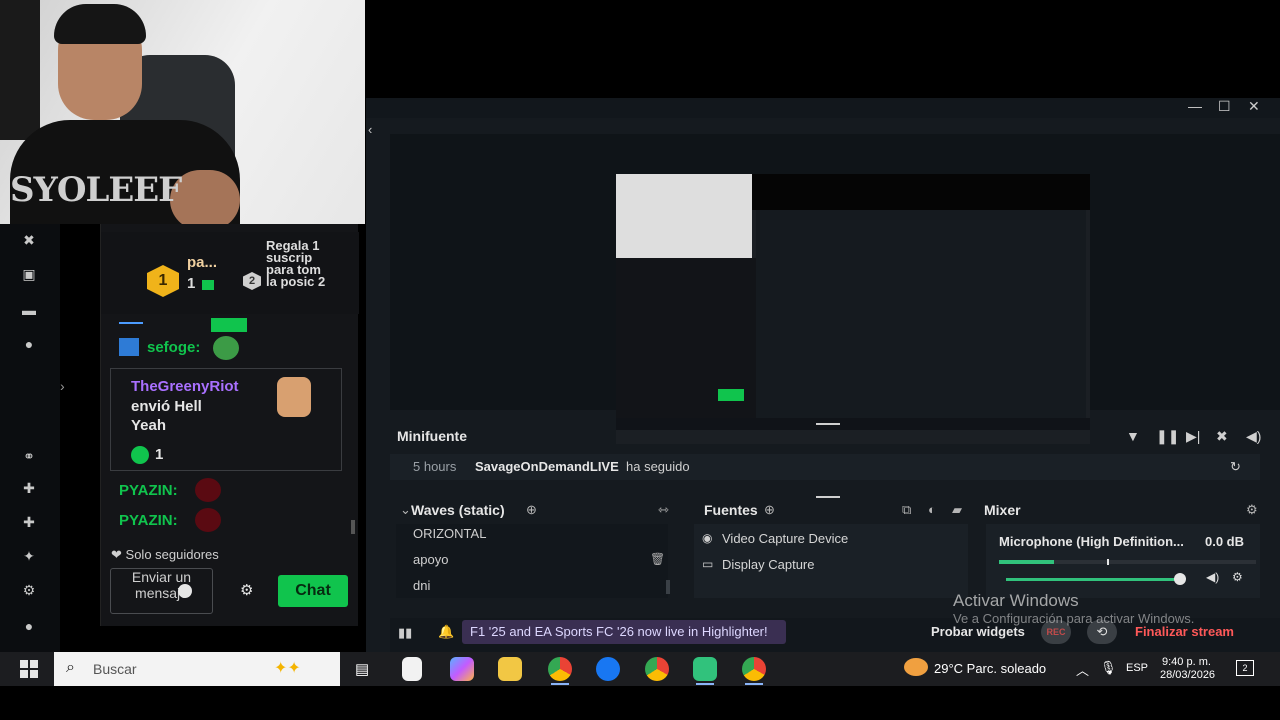  What do you see at coordinates (353, 527) in the screenshot?
I see `chat-scrollbar` at bounding box center [353, 527].